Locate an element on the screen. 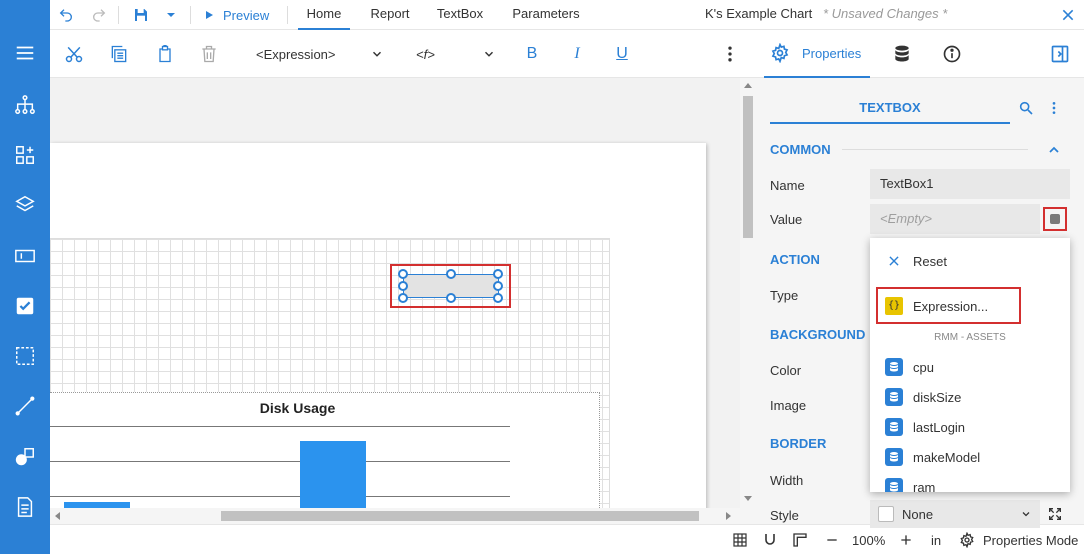 This screenshot has width=1084, height=554. section-common: COMMON is located at coordinates (800, 149).